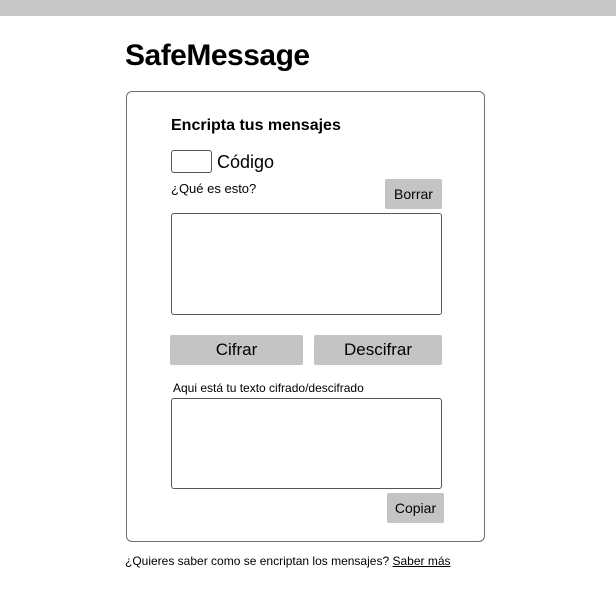 The width and height of the screenshot is (616, 609). I want to click on message-input, so click(306, 264).